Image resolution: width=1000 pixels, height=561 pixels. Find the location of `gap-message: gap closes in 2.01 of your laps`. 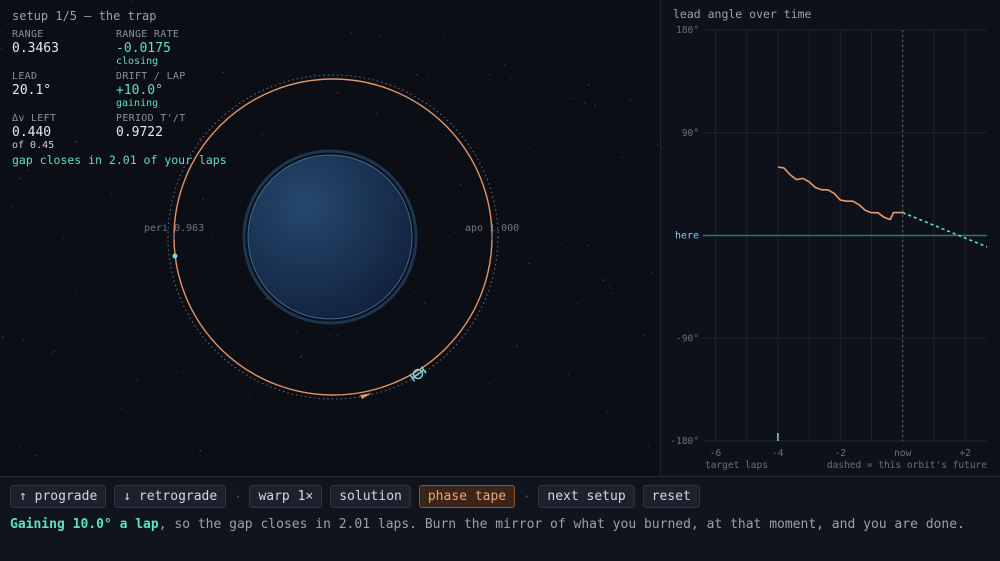

gap-message: gap closes in 2.01 of your laps is located at coordinates (119, 160).